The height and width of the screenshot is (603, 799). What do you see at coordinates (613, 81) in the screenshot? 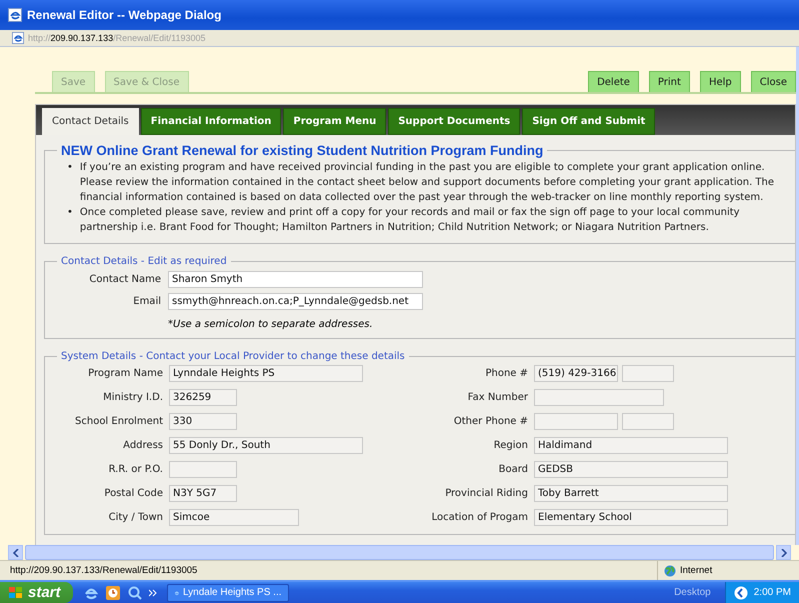
I see `toolbar-button: Delete` at bounding box center [613, 81].